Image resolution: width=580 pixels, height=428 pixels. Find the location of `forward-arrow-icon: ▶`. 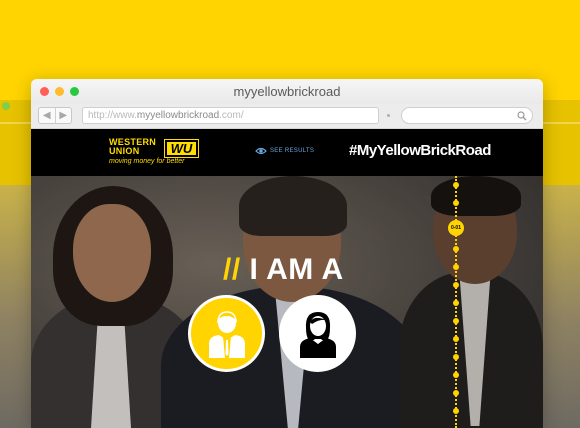

forward-arrow-icon: ▶ is located at coordinates (63, 115).